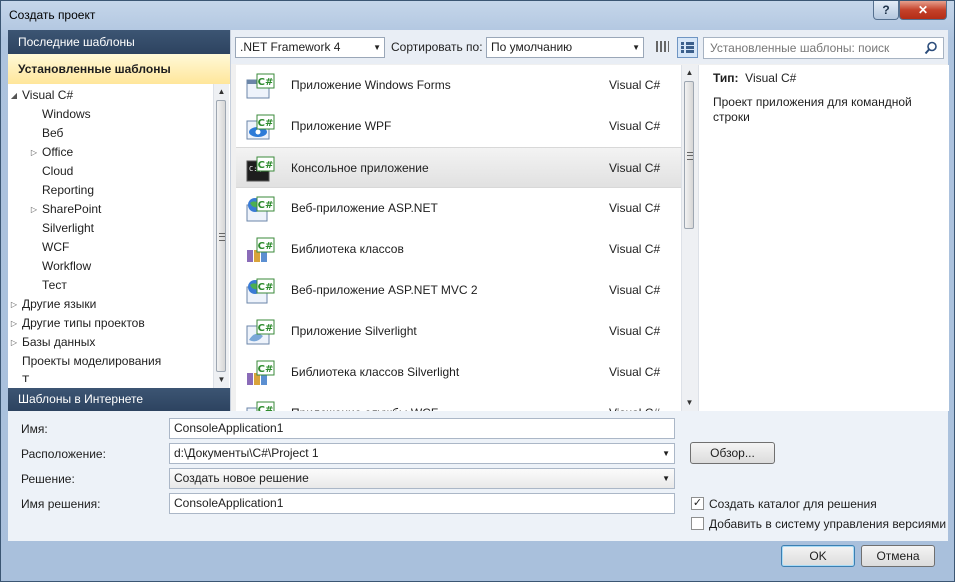 This screenshot has width=955, height=582. I want to click on template-item: C# Приложение Windows Forms Visual C#, so click(458, 85).